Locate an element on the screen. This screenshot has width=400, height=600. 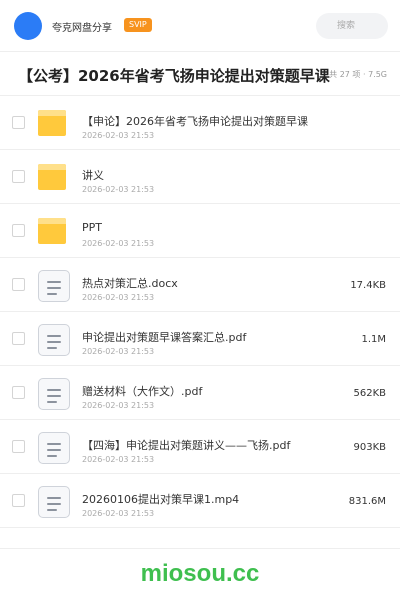
page-title: 【公考】2026年省考飞扬申论提出对策题早课 is located at coordinates (174, 76).